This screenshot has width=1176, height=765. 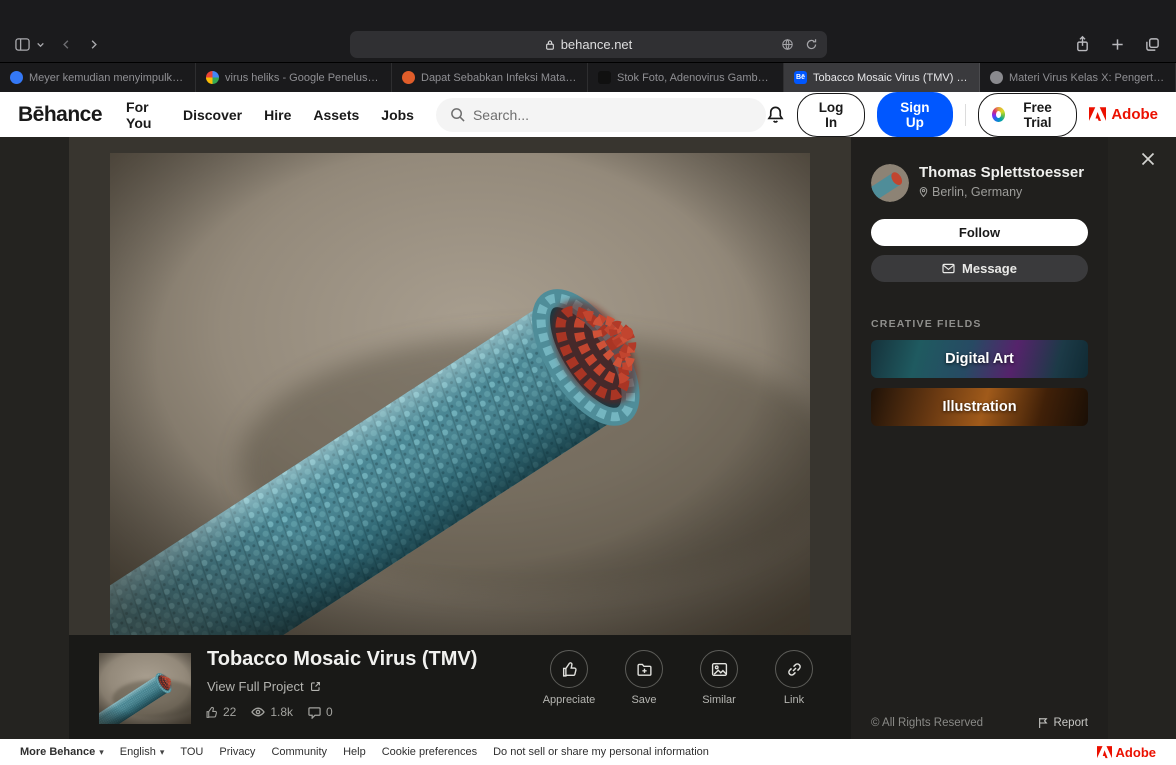 I want to click on search-input, so click(x=612, y=114).